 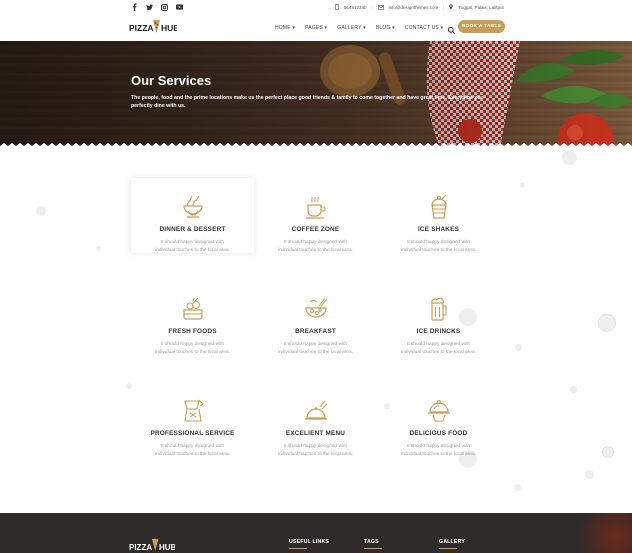 I want to click on service-title: DINNER & DESSERT, so click(x=192, y=229).